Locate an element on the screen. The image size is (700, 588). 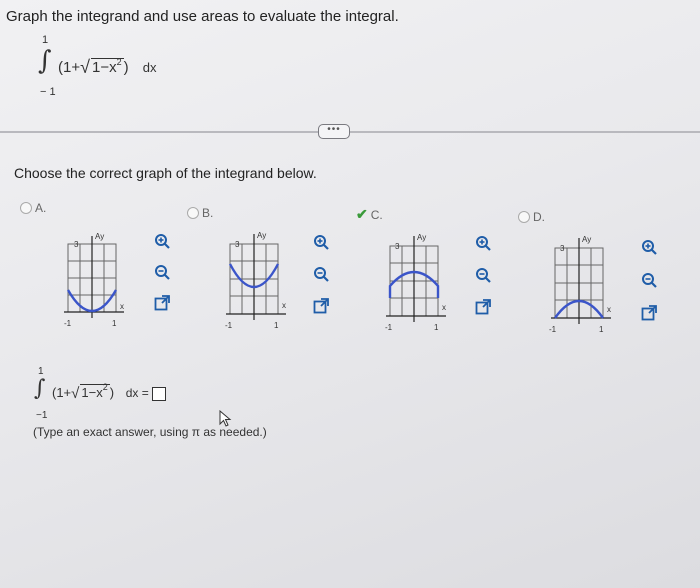
option-c-label: C. is located at coordinates (376, 214).